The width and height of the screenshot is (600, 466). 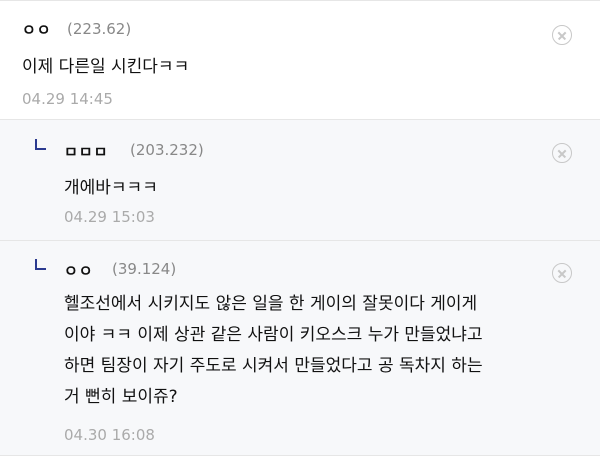 What do you see at coordinates (99, 29) in the screenshot?
I see `comment-ip: (223.62)` at bounding box center [99, 29].